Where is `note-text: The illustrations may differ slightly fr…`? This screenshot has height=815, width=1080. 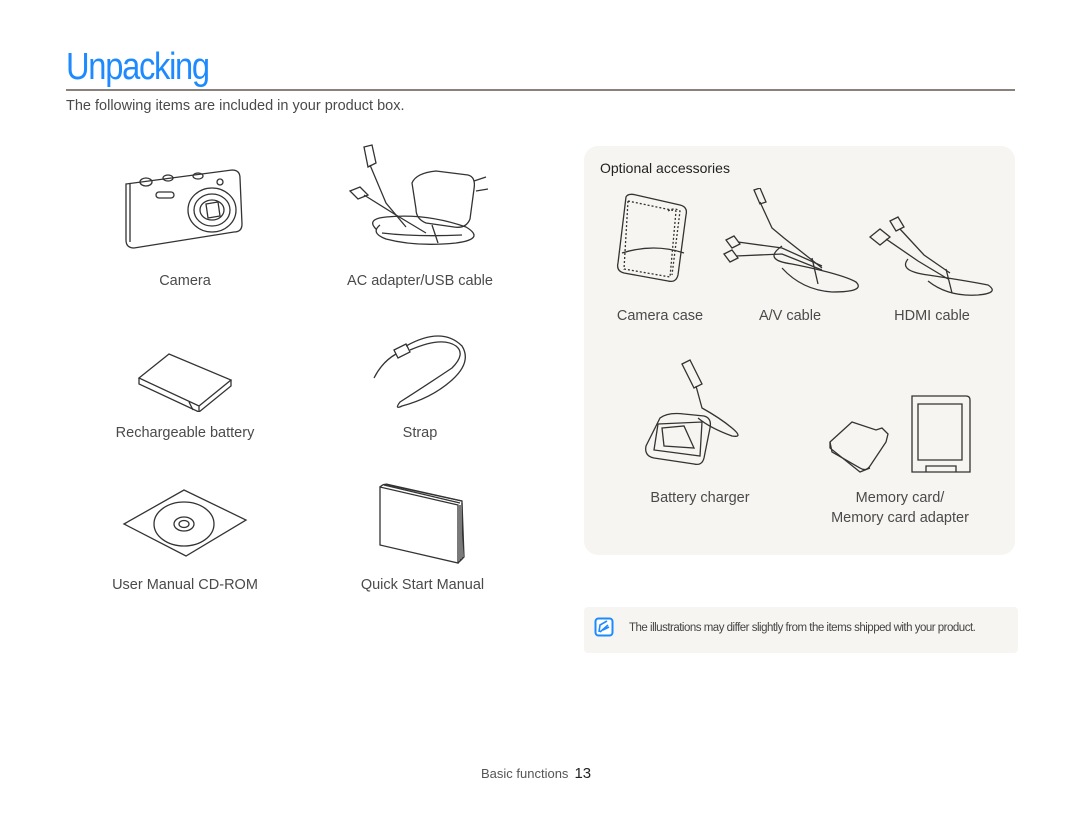 note-text: The illustrations may differ slightly fr… is located at coordinates (802, 628).